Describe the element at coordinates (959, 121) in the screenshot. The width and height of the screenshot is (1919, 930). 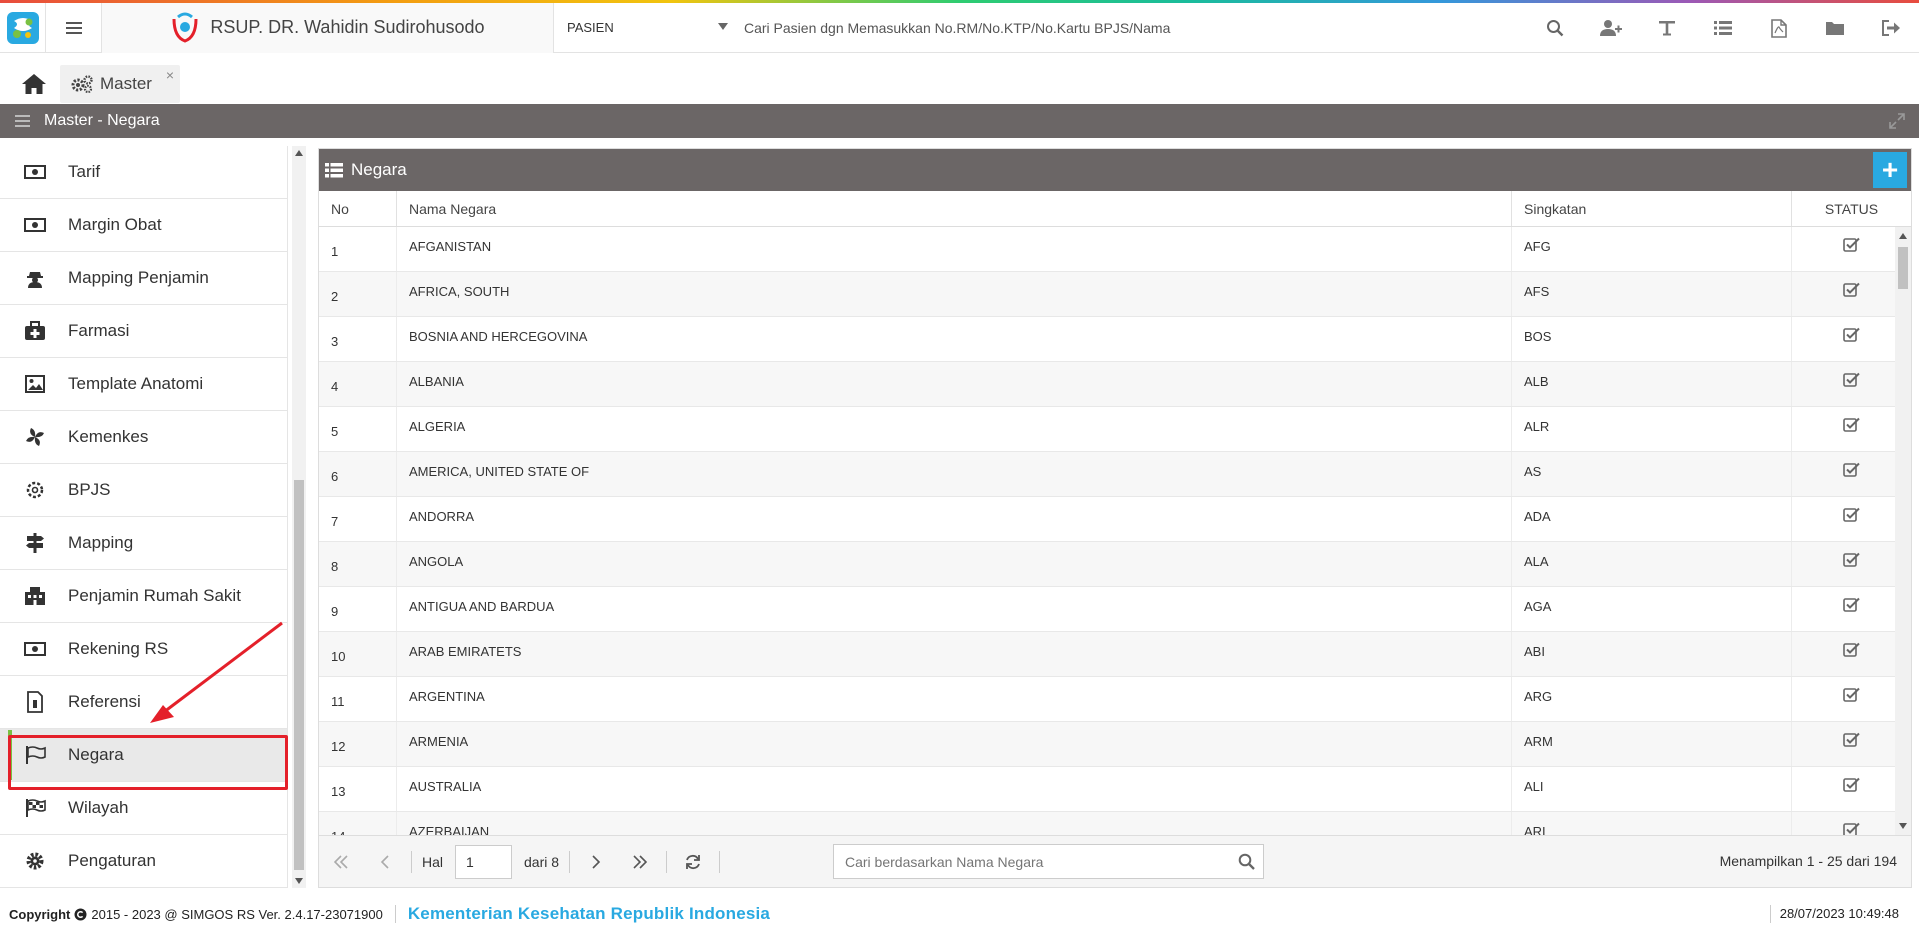
I see `page-title-bar: Master - Negara` at that location.